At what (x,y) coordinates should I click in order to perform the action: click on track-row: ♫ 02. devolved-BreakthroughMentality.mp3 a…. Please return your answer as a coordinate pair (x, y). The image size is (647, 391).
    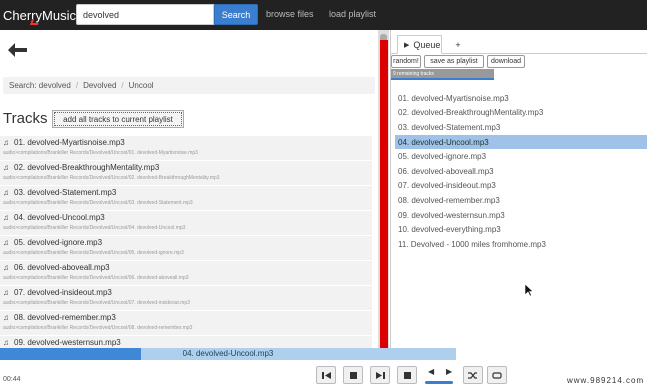
    Looking at the image, I should click on (186, 173).